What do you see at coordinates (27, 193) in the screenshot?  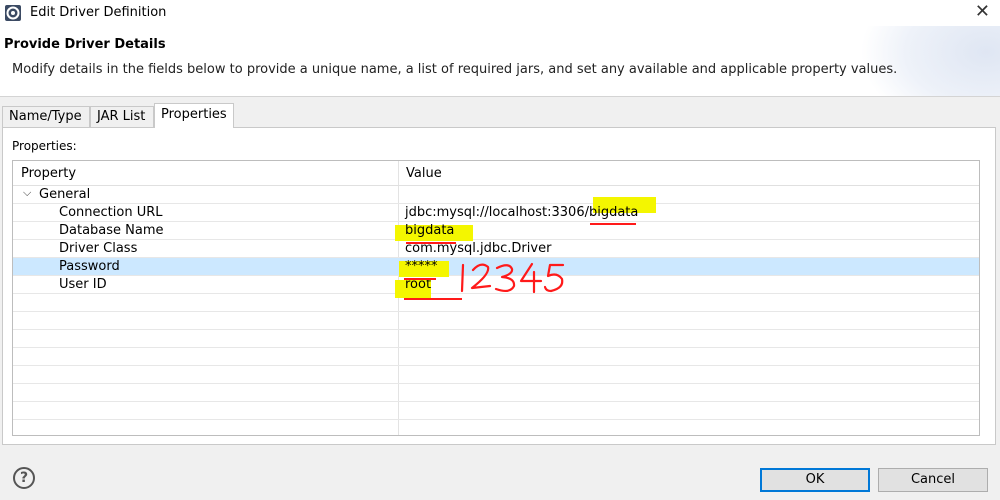 I see `chevron-down-icon: ⌵` at bounding box center [27, 193].